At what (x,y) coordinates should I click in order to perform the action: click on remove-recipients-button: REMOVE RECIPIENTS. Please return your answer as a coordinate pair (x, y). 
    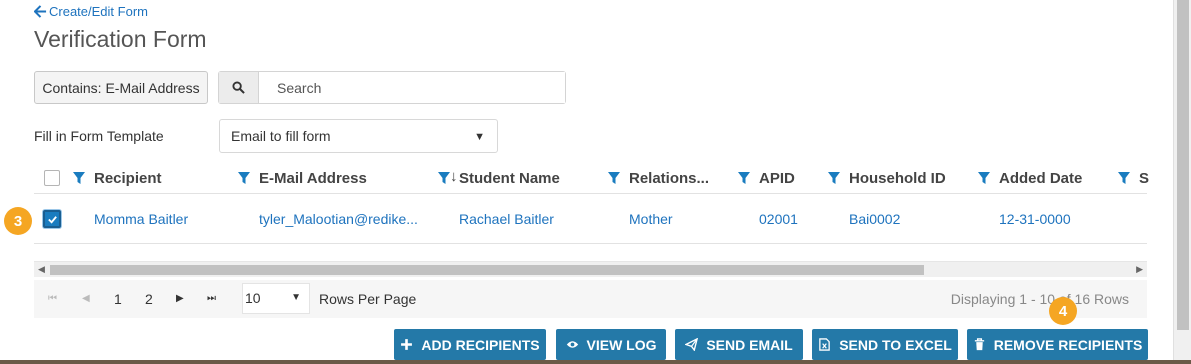
    Looking at the image, I should click on (1057, 344).